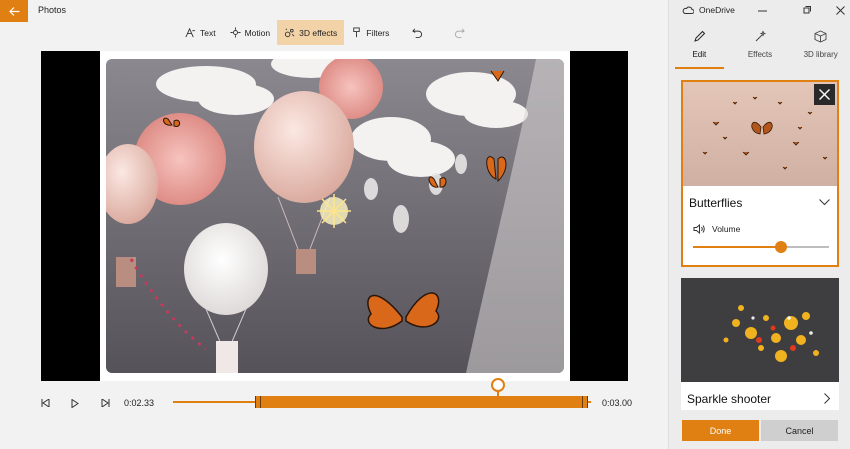  Describe the element at coordinates (257, 32) in the screenshot. I see `motion-tool-label: Motion` at that location.